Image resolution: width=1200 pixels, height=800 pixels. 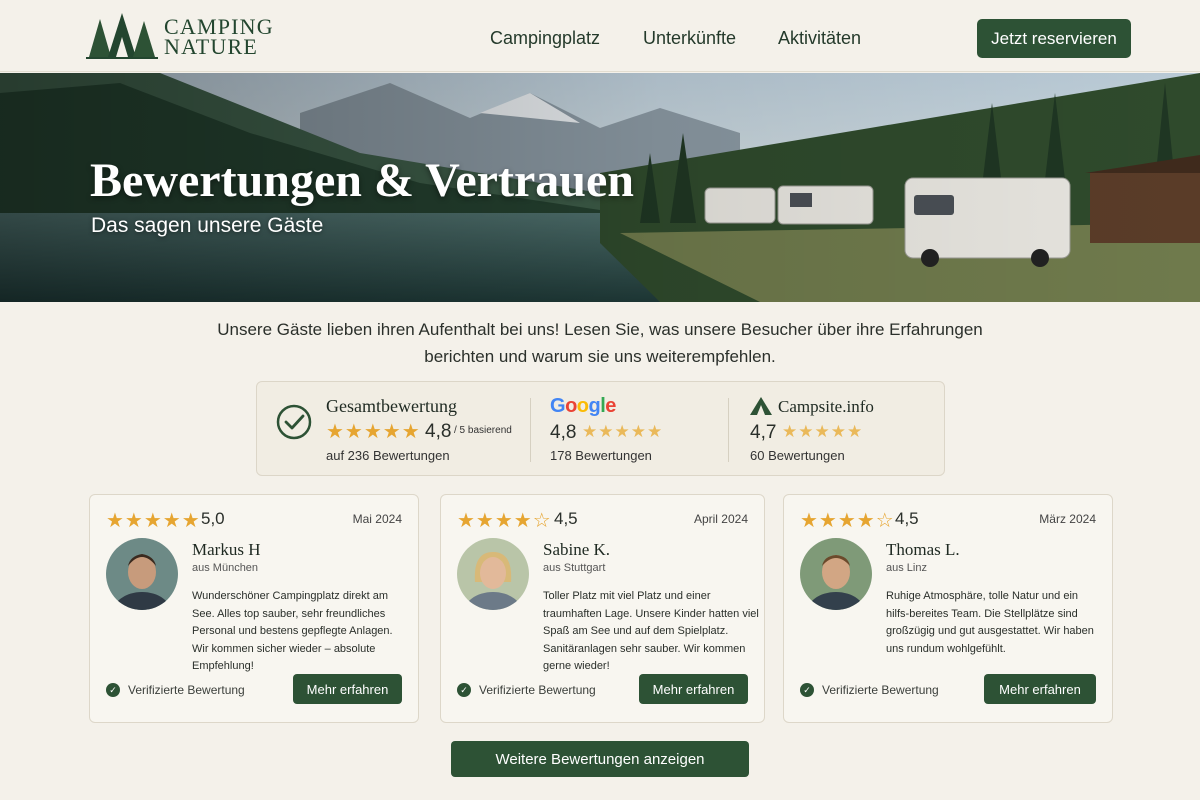 What do you see at coordinates (823, 431) in the screenshot?
I see `campsite-stars: ★★★★★` at bounding box center [823, 431].